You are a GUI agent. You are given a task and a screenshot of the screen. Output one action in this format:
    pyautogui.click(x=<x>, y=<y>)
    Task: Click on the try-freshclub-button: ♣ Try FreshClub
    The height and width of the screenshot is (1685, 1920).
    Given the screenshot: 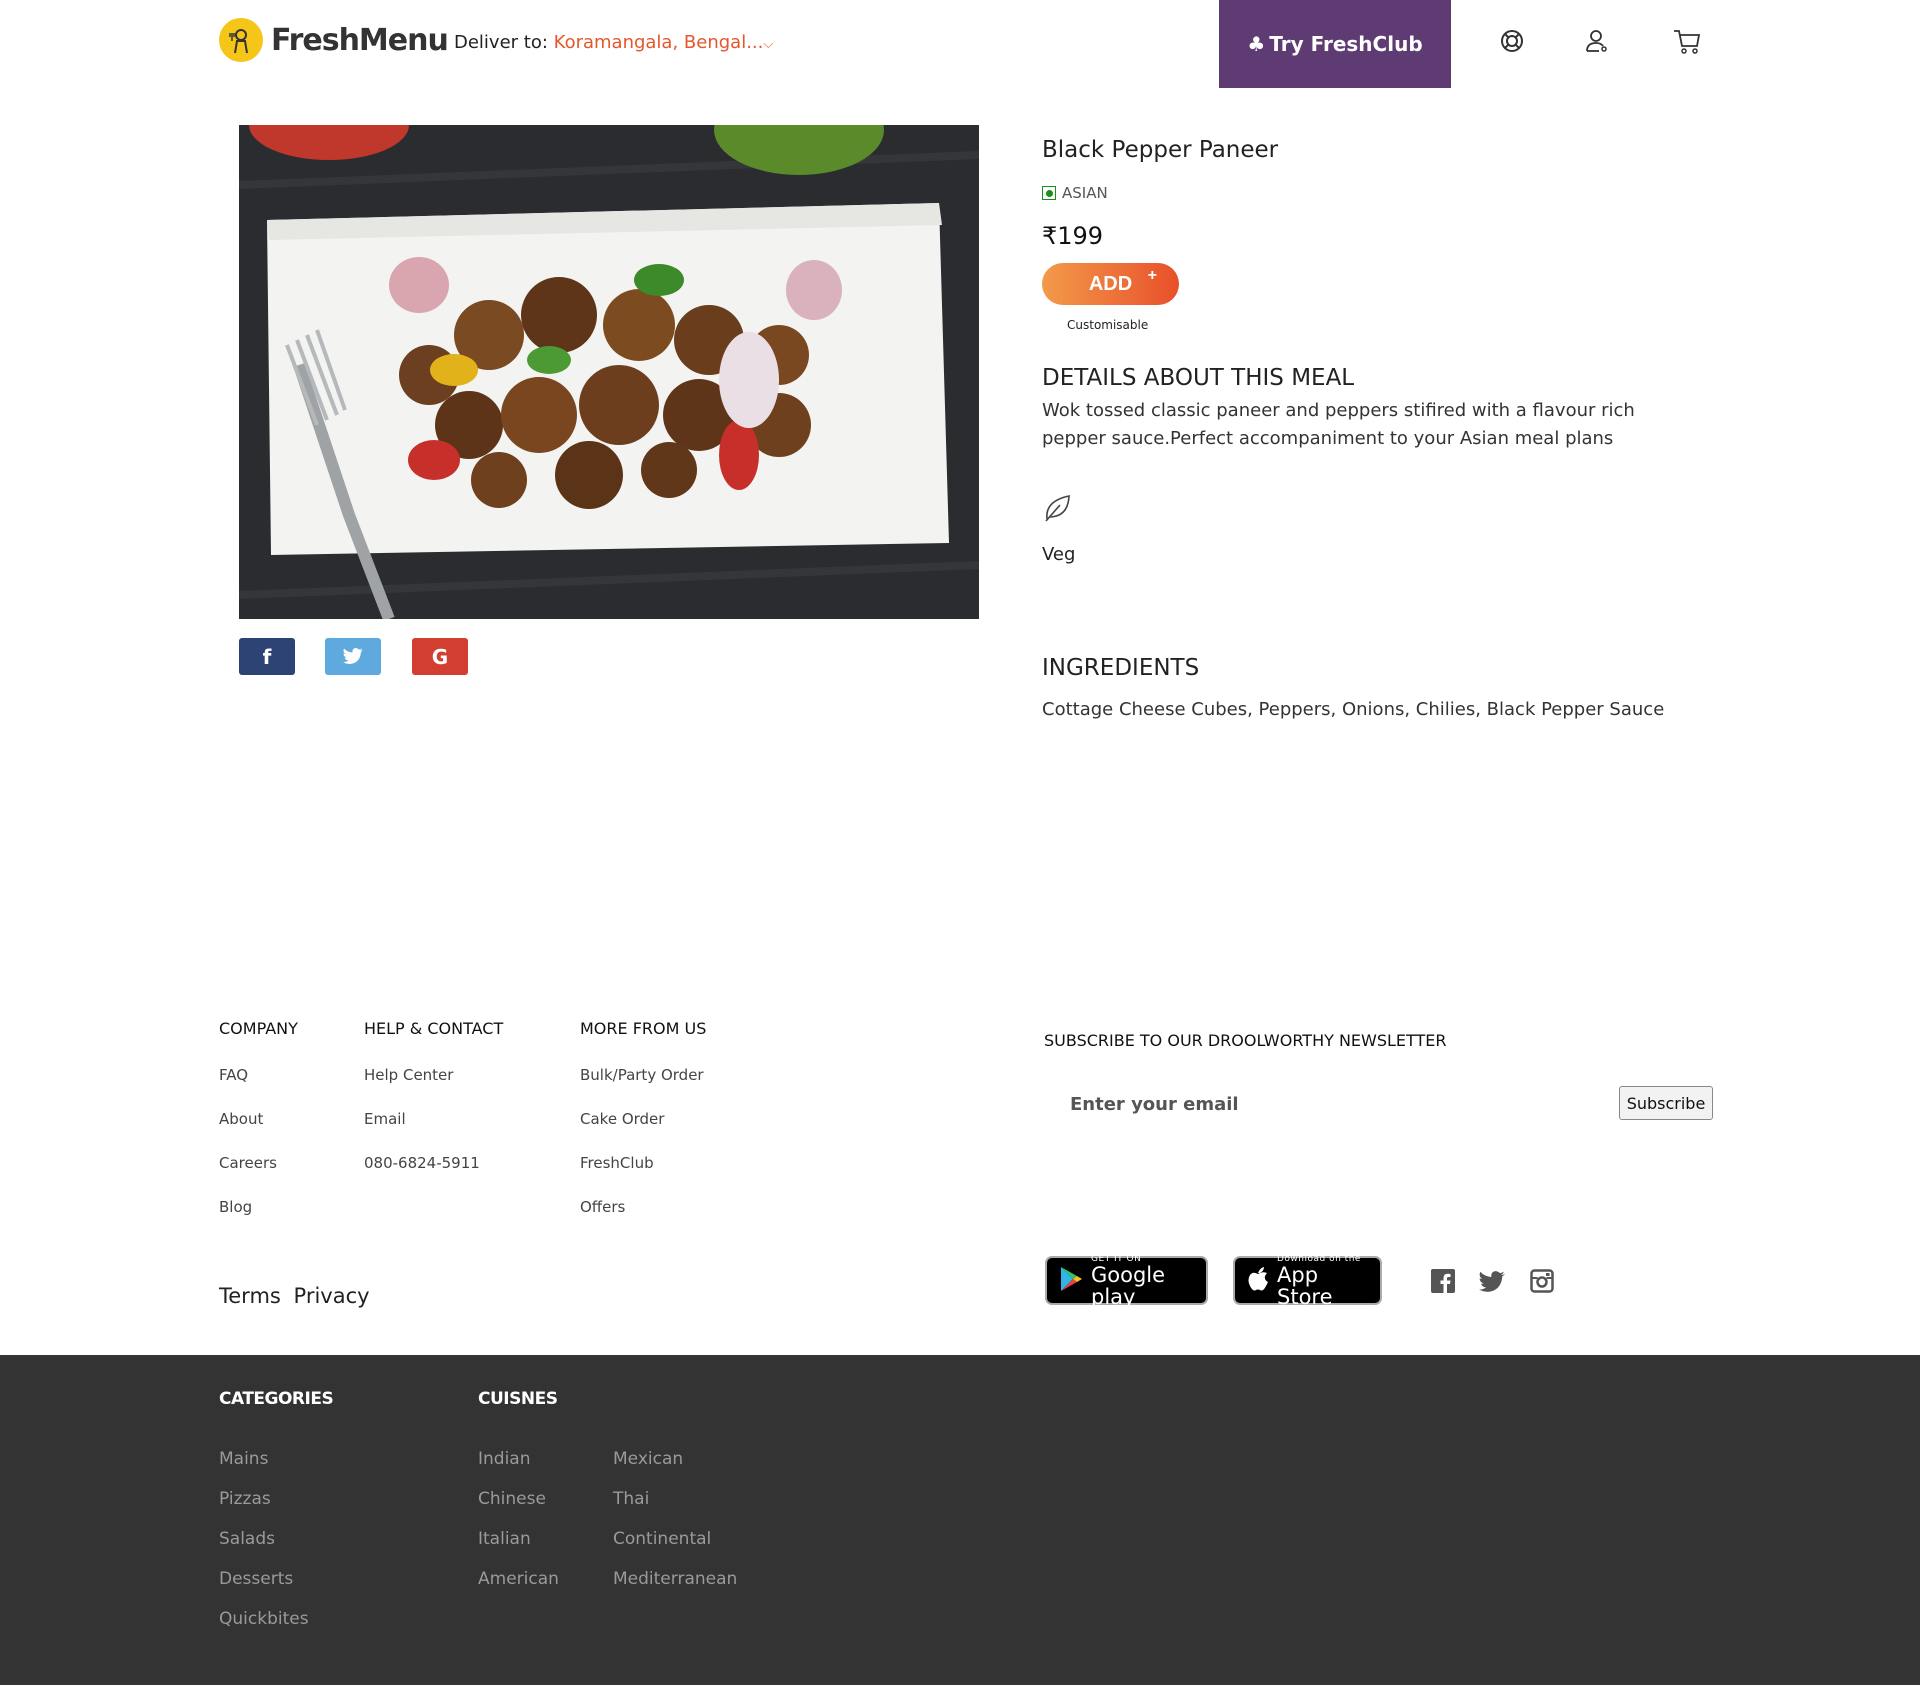 What is the action you would take?
    pyautogui.click(x=1335, y=44)
    